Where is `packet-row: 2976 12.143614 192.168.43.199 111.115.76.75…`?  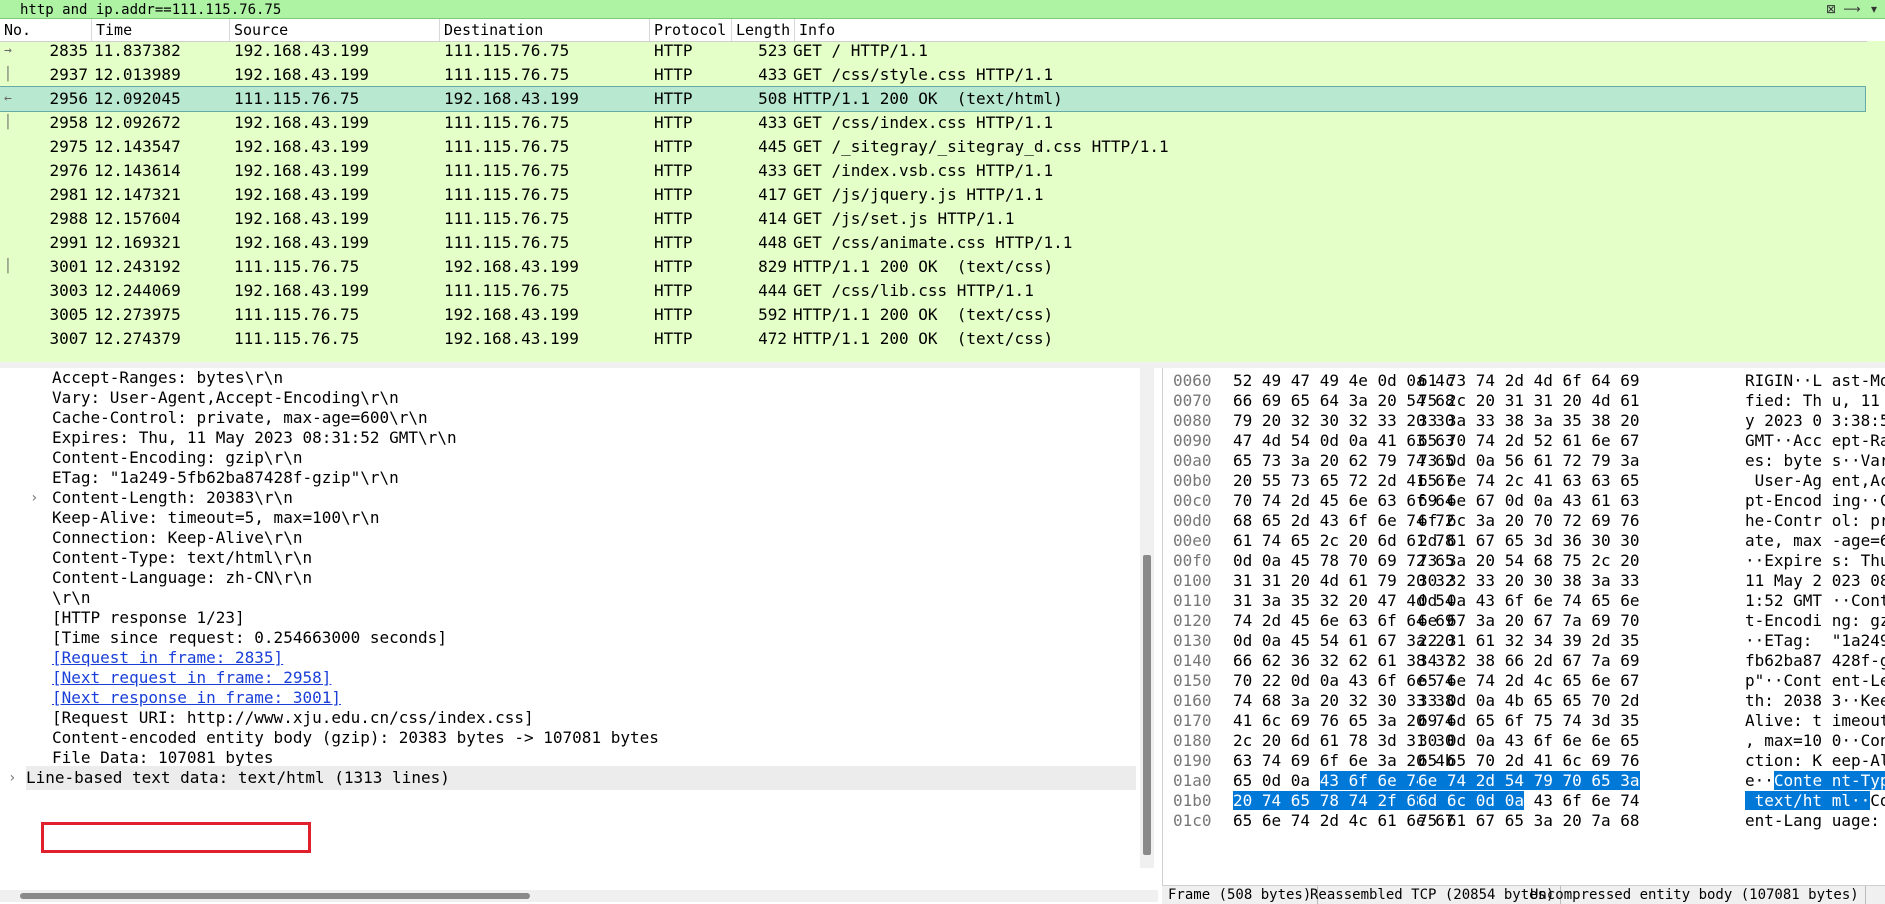
packet-row: 2976 12.143614 192.168.43.199 111.115.76.75… is located at coordinates (932, 171).